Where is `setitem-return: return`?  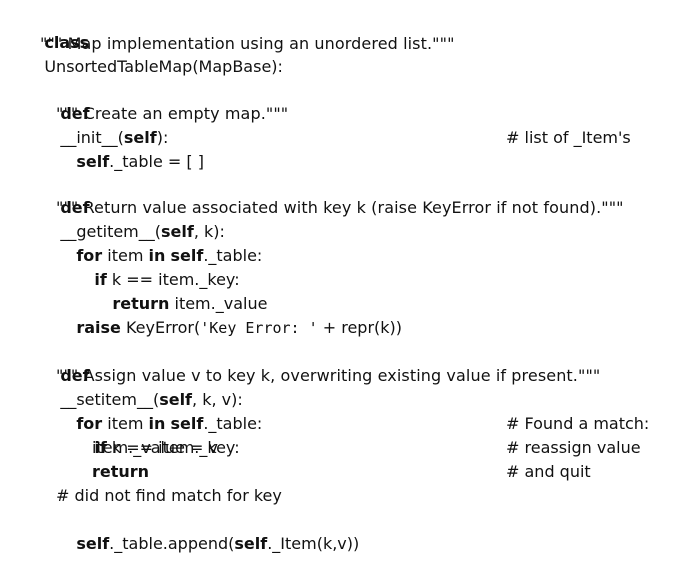
setitem-return: return is located at coordinates (121, 471).